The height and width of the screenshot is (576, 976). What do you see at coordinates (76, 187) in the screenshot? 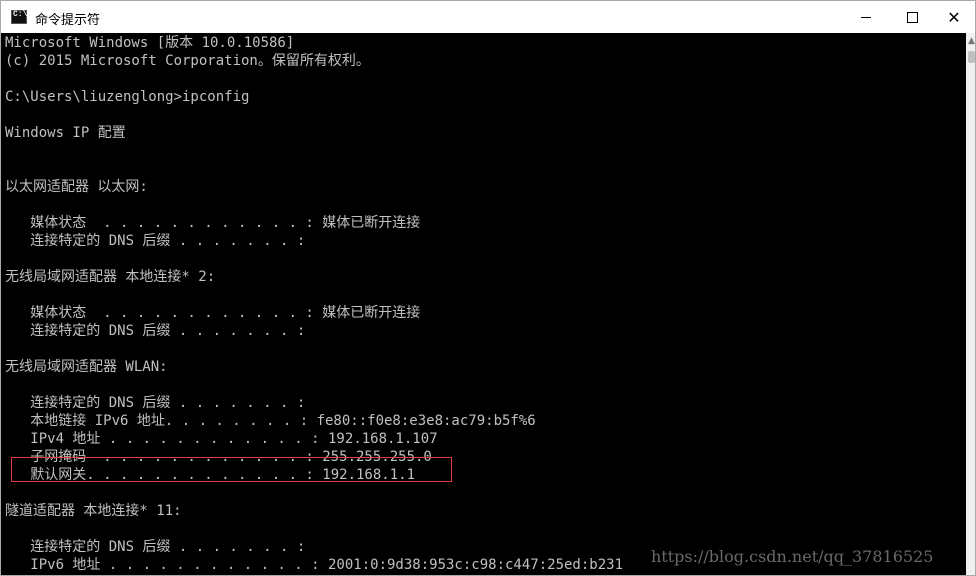
I see `terminal-line: 以太网适配器 以太网:` at bounding box center [76, 187].